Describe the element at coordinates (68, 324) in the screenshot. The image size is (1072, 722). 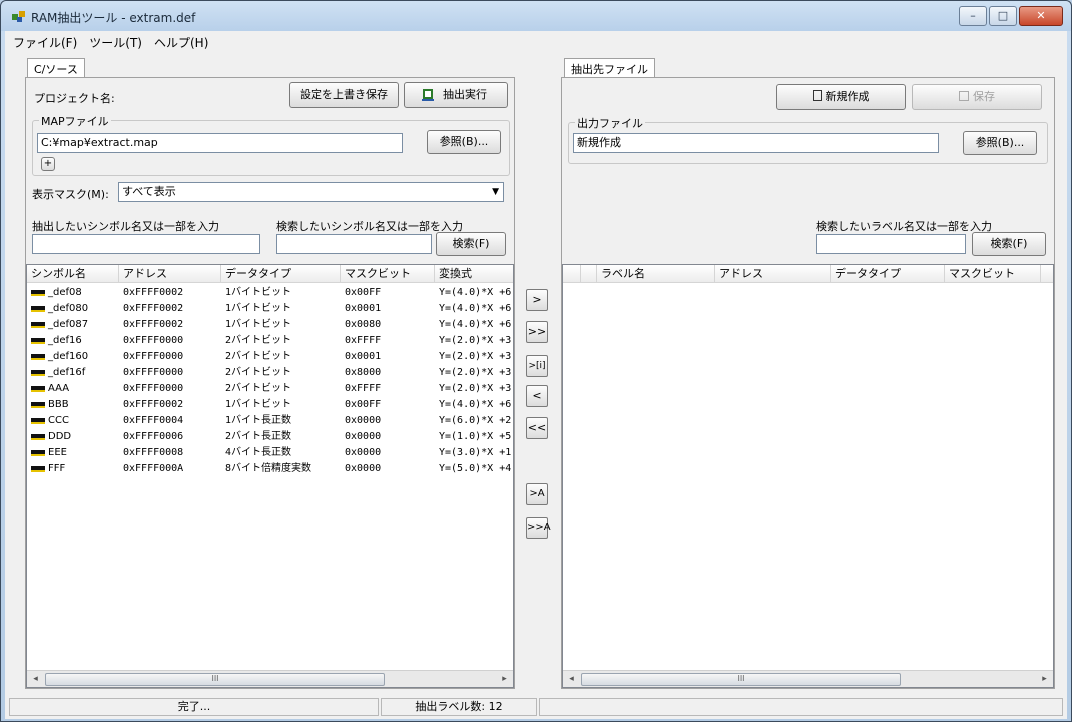
I see `symbol-name-text: _def087` at that location.